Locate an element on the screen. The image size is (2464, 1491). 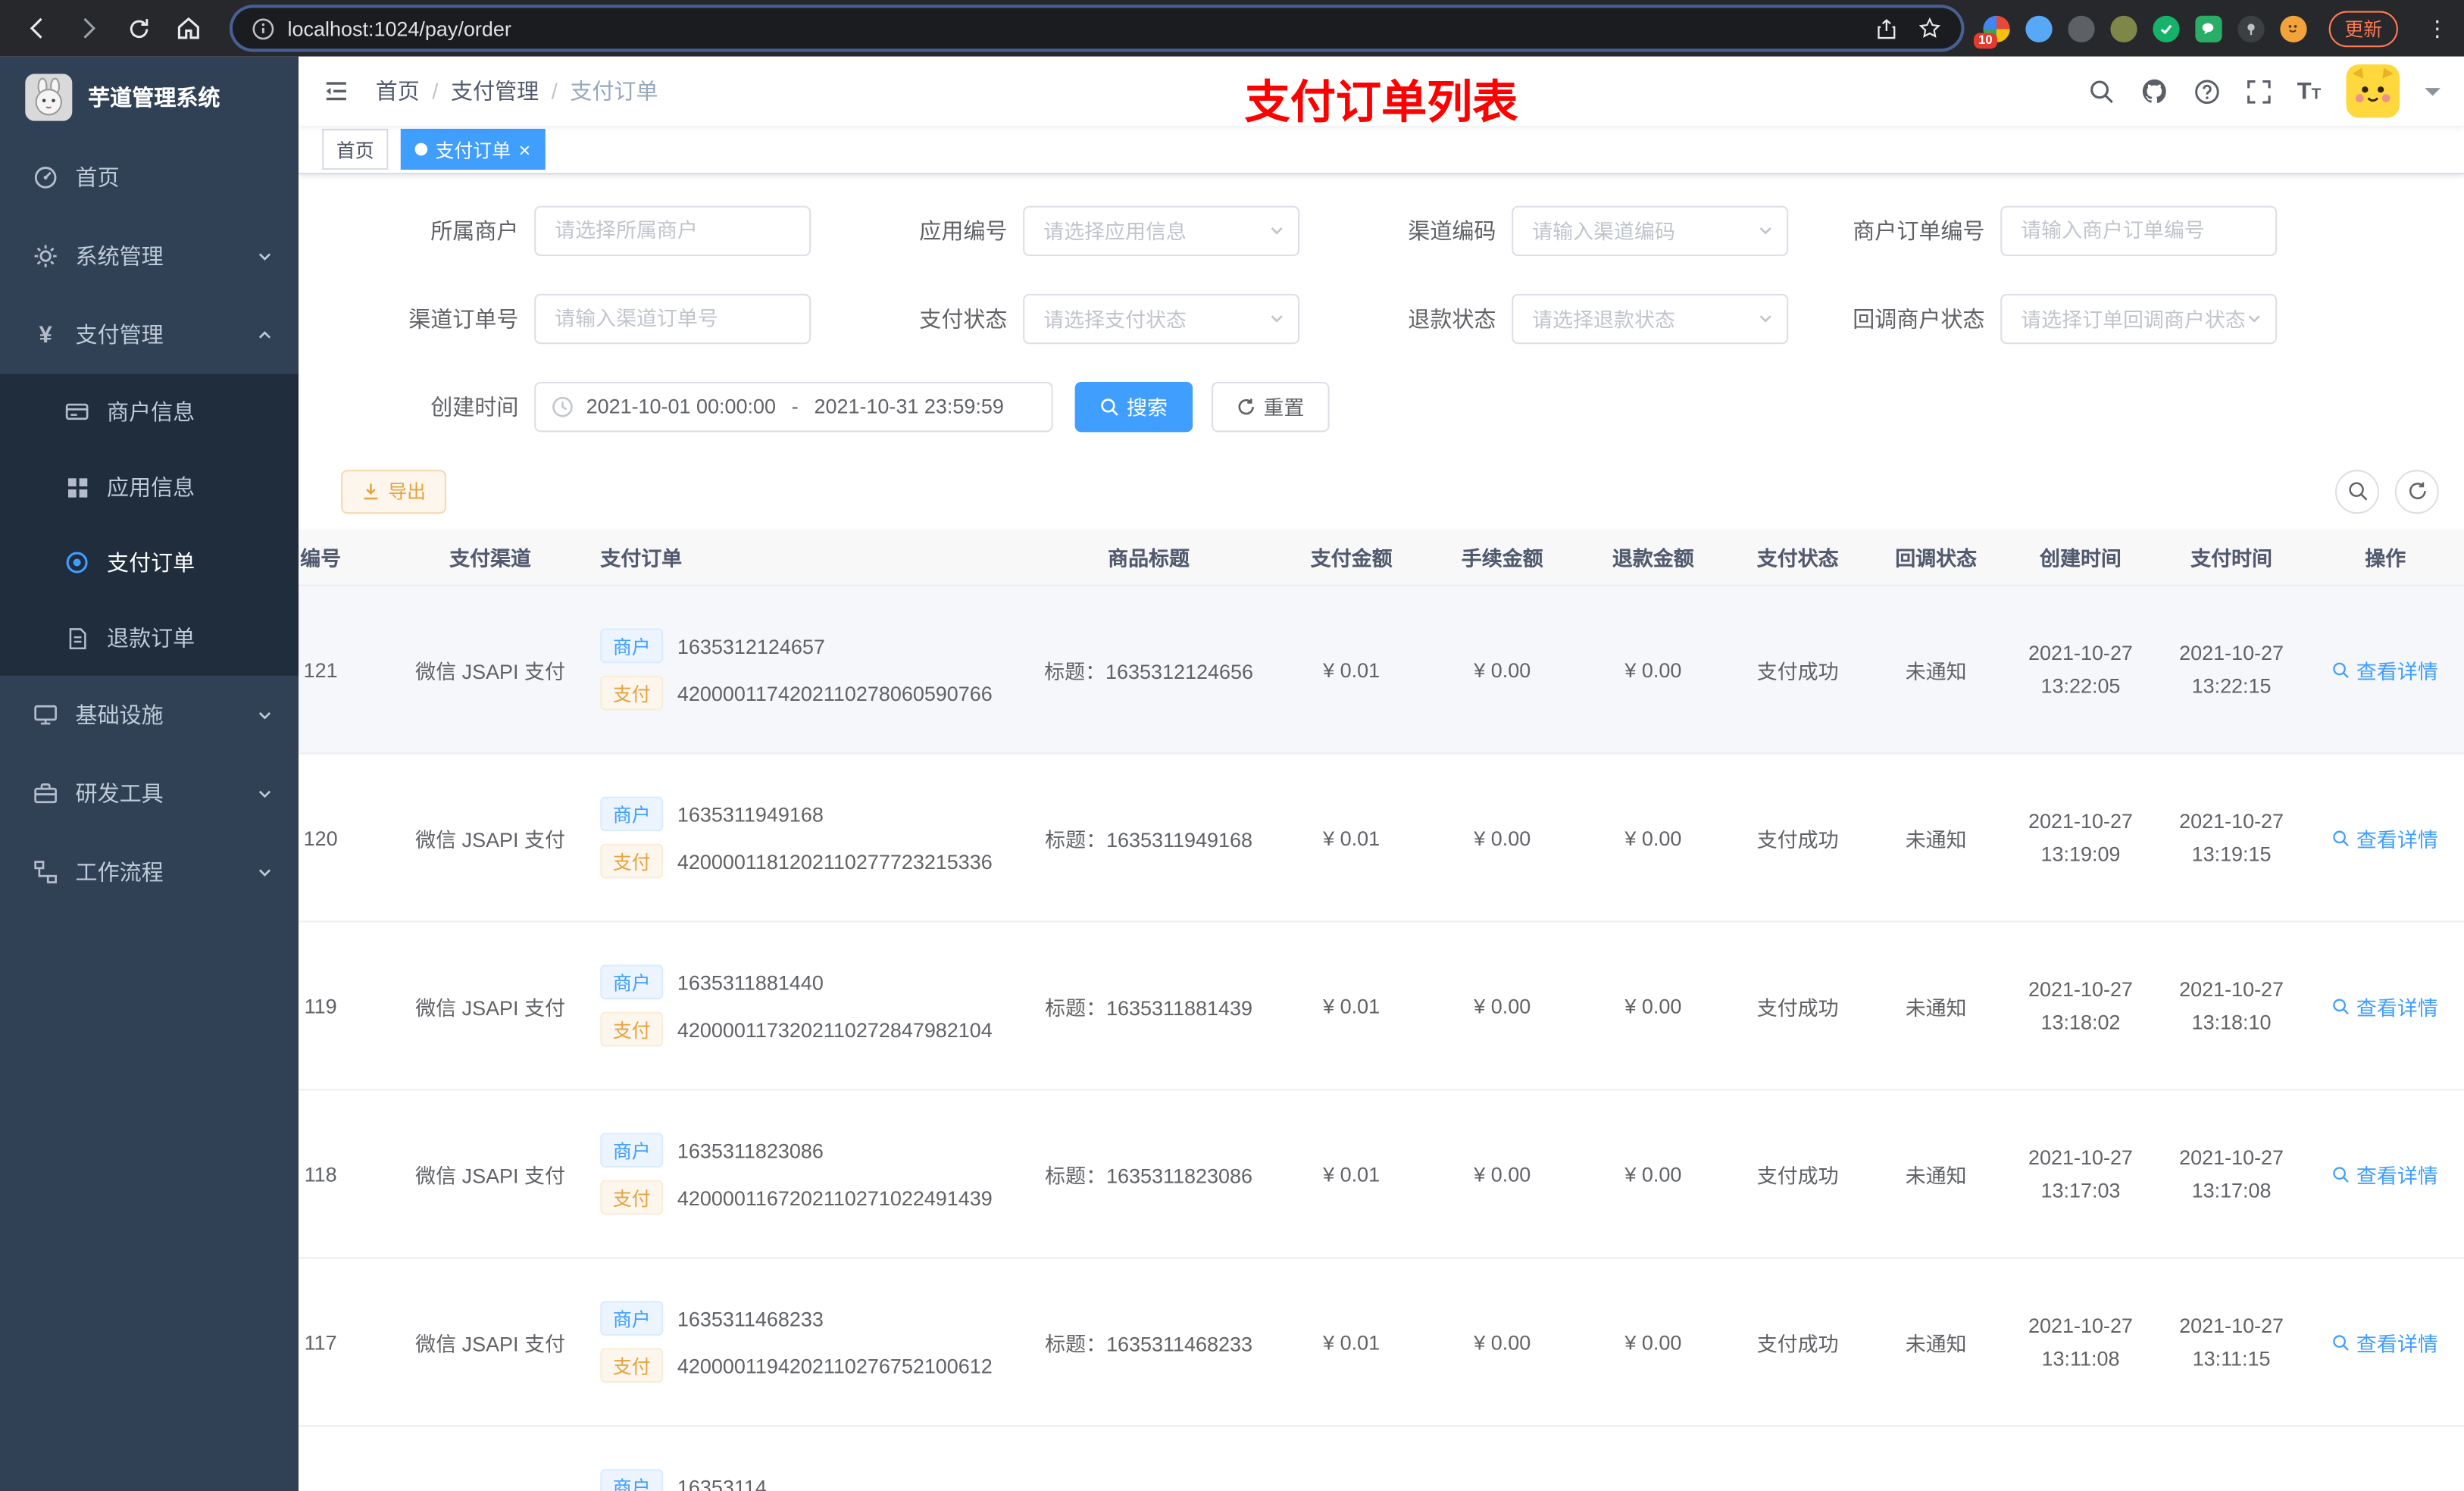
toggle-search-button is located at coordinates (2357, 492).